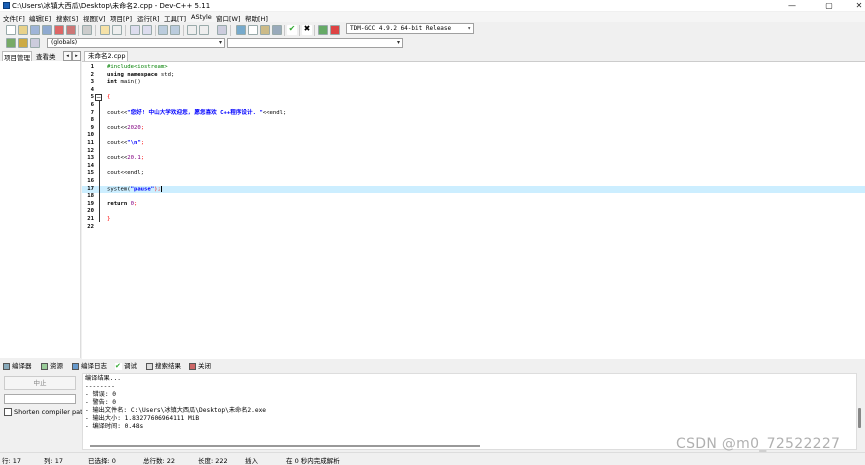 The image size is (865, 465). I want to click on tab-close: 关闭, so click(200, 365).